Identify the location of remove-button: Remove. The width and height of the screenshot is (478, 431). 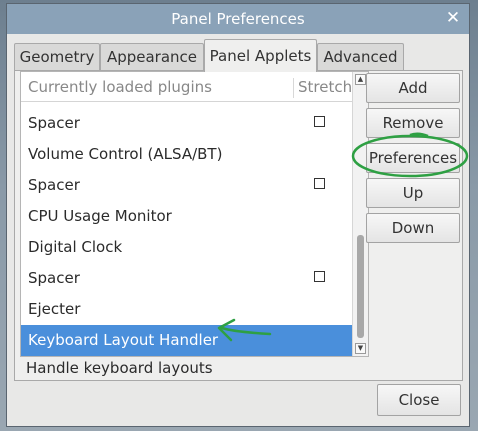
(413, 123).